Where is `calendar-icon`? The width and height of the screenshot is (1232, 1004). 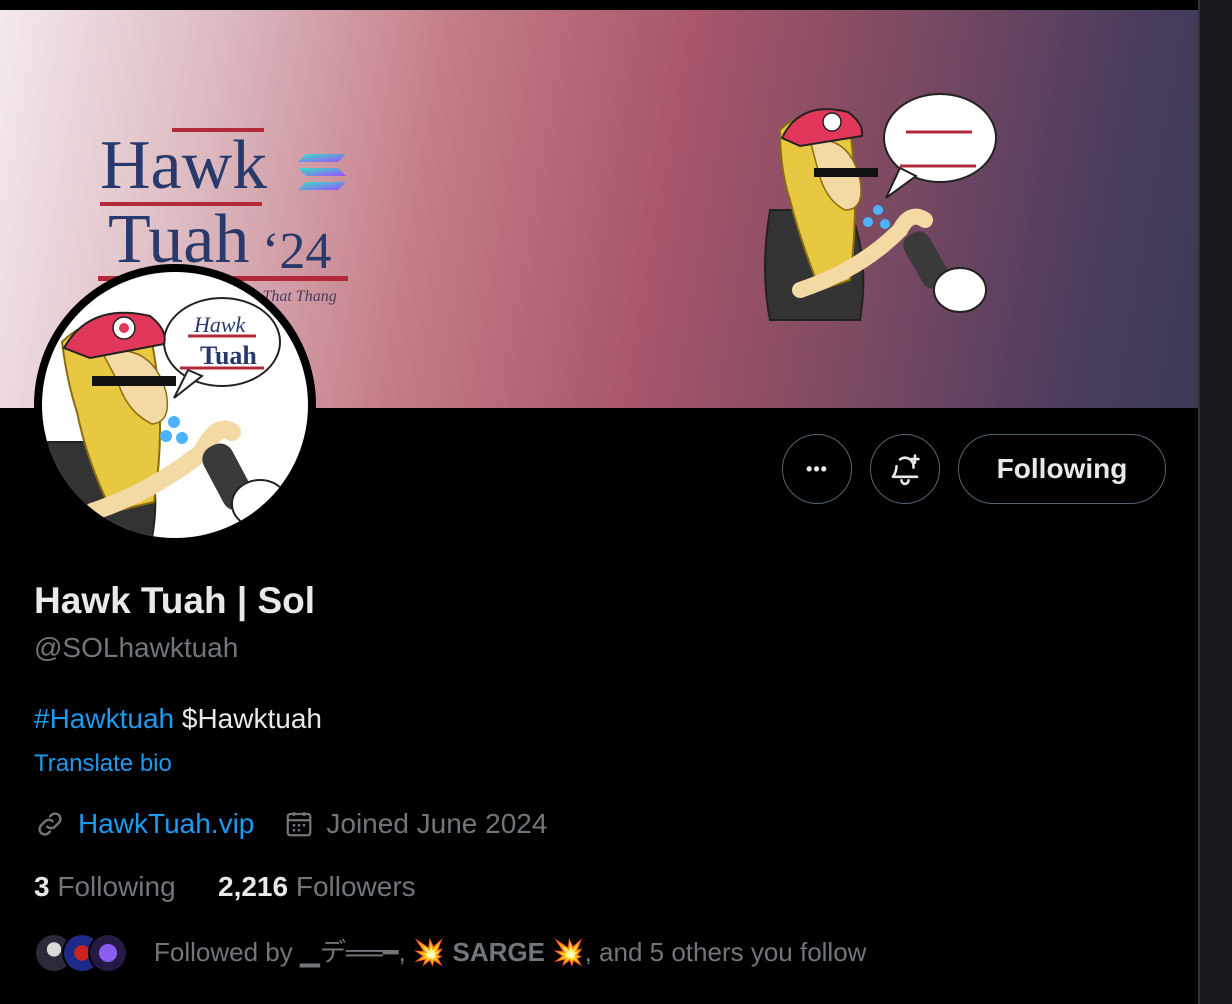
calendar-icon is located at coordinates (299, 824).